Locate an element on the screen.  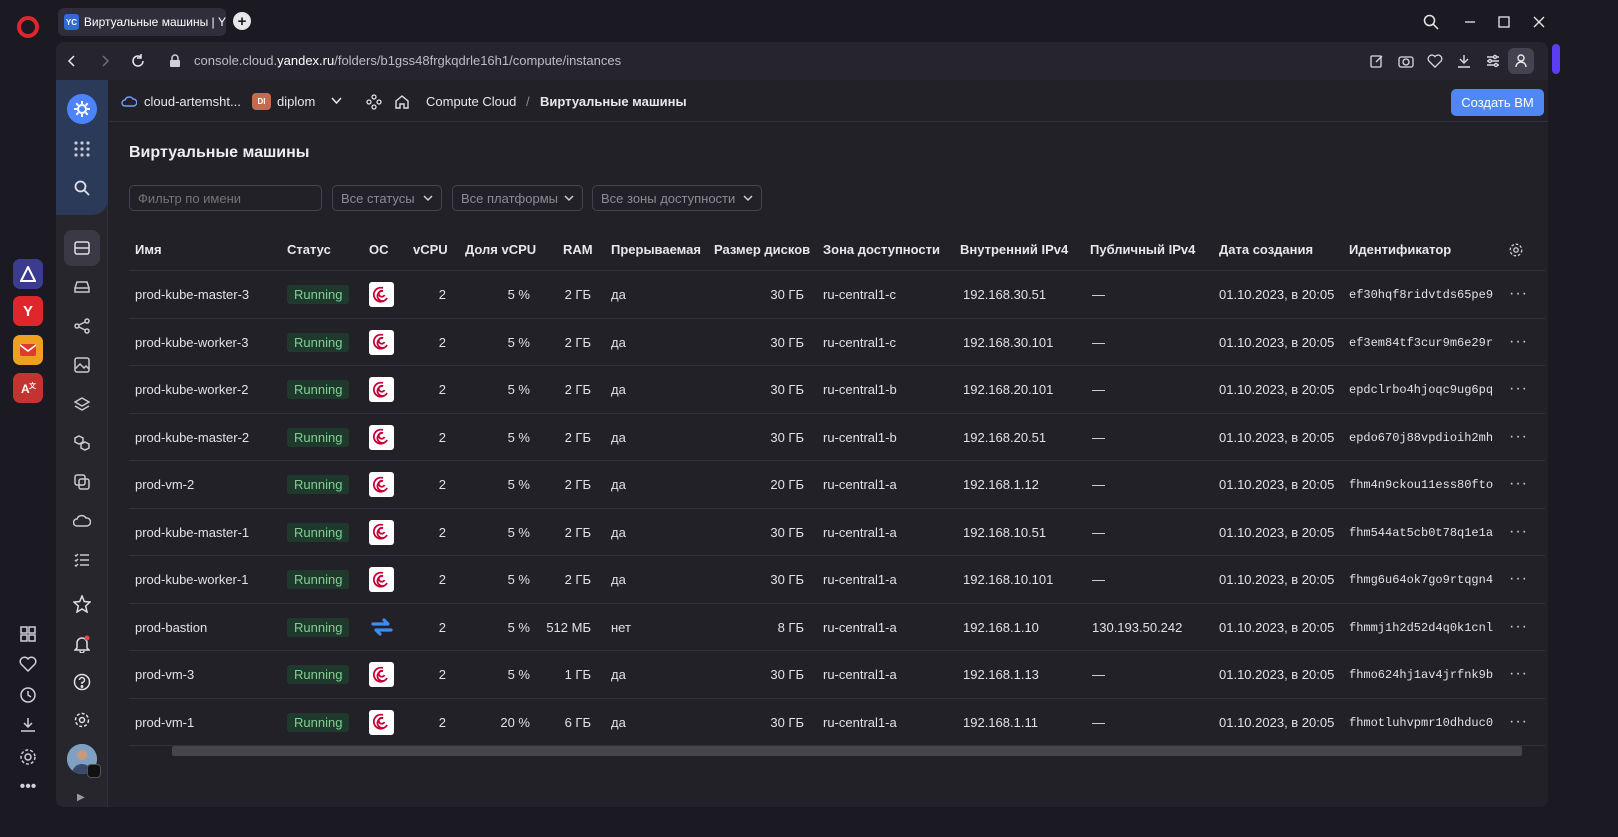
column-ram: RAM is located at coordinates (578, 249).